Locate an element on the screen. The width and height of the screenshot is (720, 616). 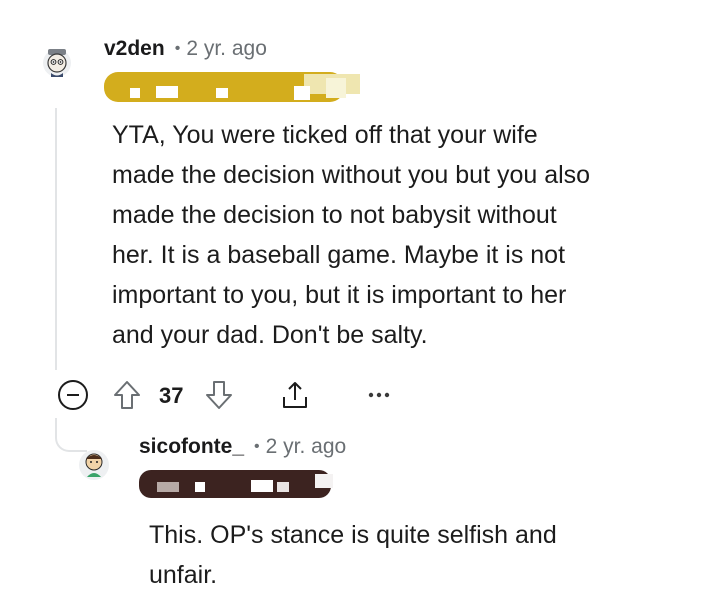
share-button is located at coordinates (295, 395).